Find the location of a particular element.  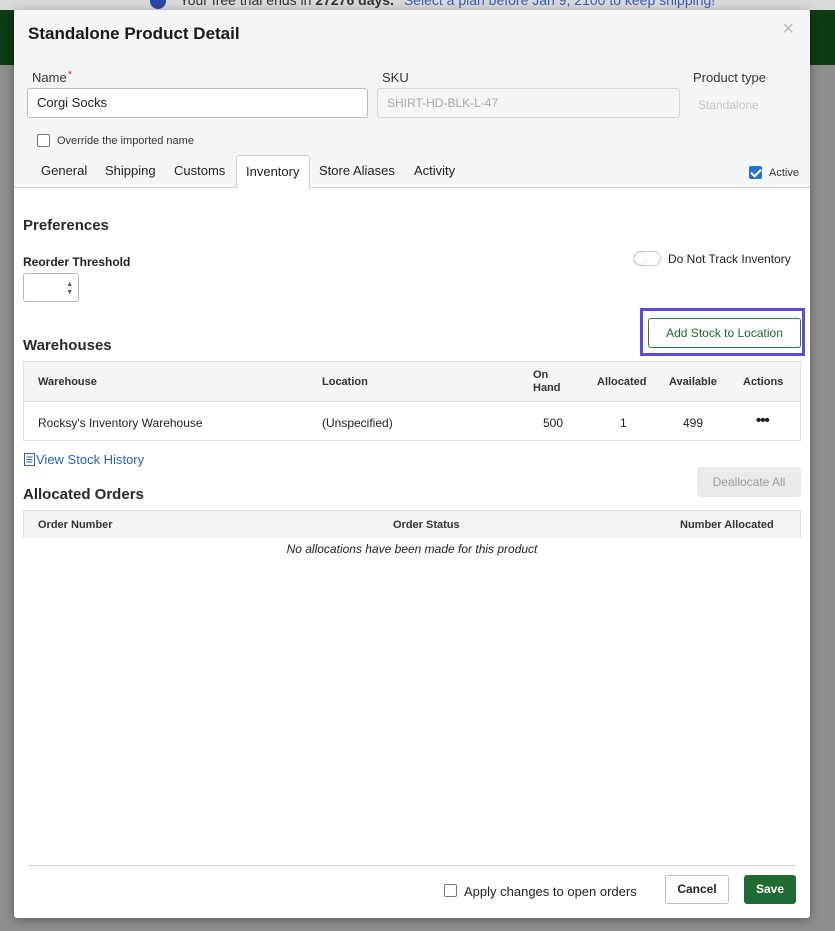

tab-shipping: Shipping is located at coordinates (130, 172).